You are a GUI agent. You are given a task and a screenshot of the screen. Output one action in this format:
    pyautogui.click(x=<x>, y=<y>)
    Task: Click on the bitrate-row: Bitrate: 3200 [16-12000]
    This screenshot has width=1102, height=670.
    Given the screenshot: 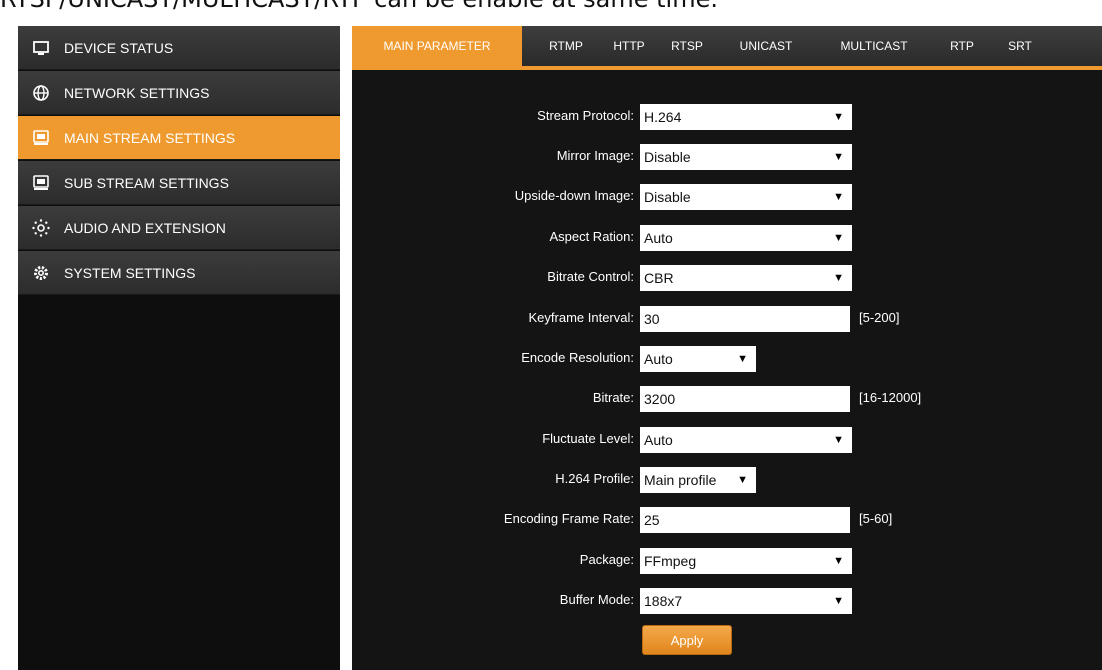 What is the action you would take?
    pyautogui.click(x=727, y=398)
    